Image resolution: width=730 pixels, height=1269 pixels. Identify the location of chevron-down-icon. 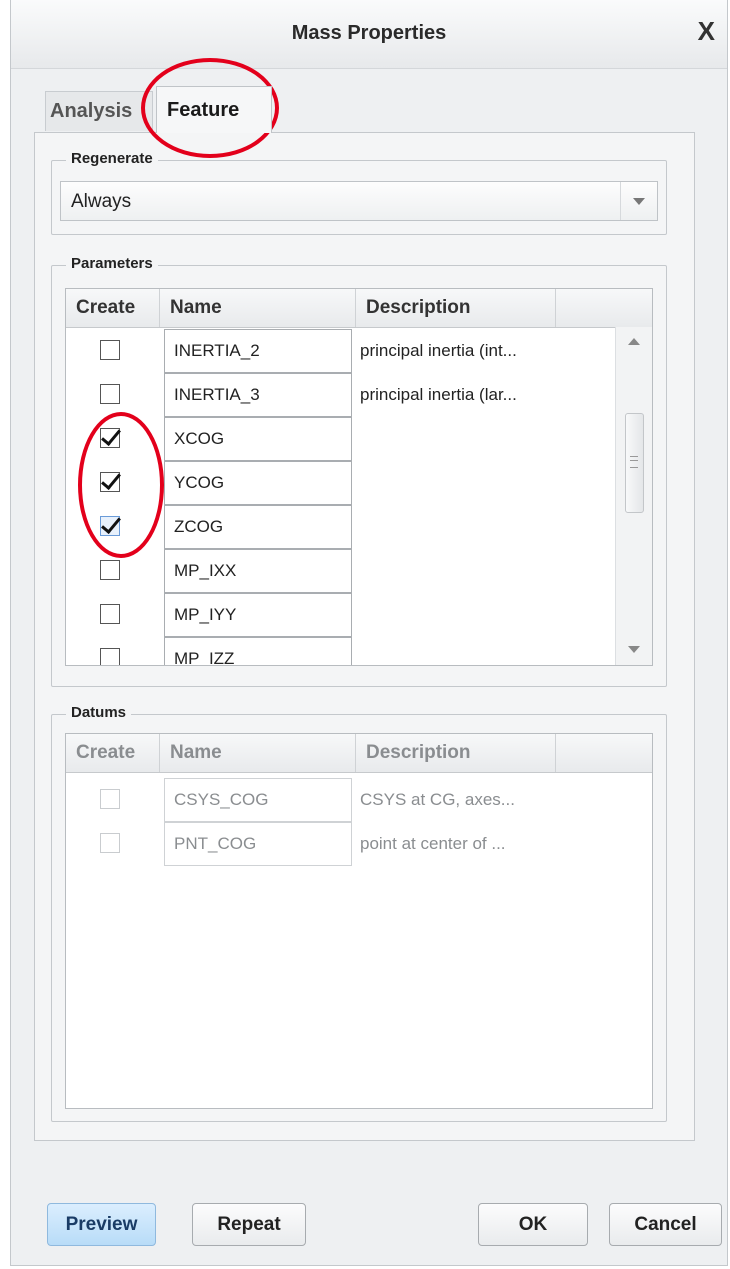
(638, 201).